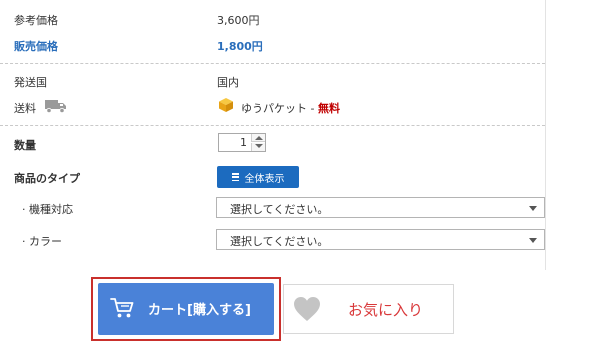  Describe the element at coordinates (264, 179) in the screenshot. I see `show-all-label: 全体表示` at that location.